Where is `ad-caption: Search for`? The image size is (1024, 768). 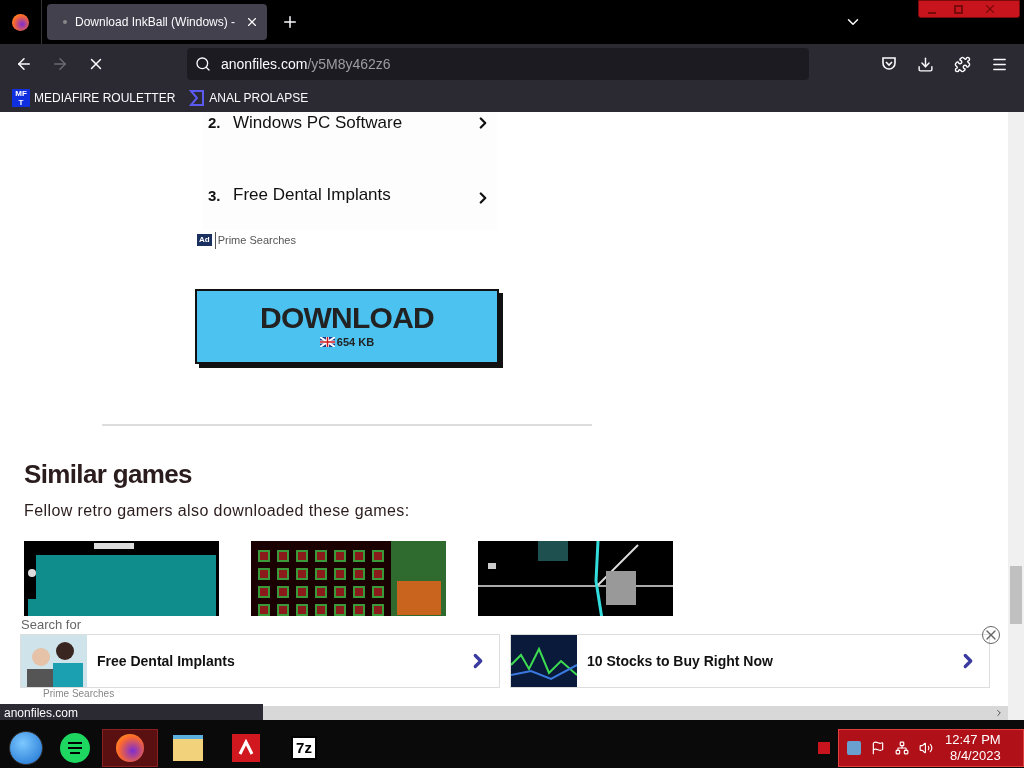 ad-caption: Search for is located at coordinates (51, 625).